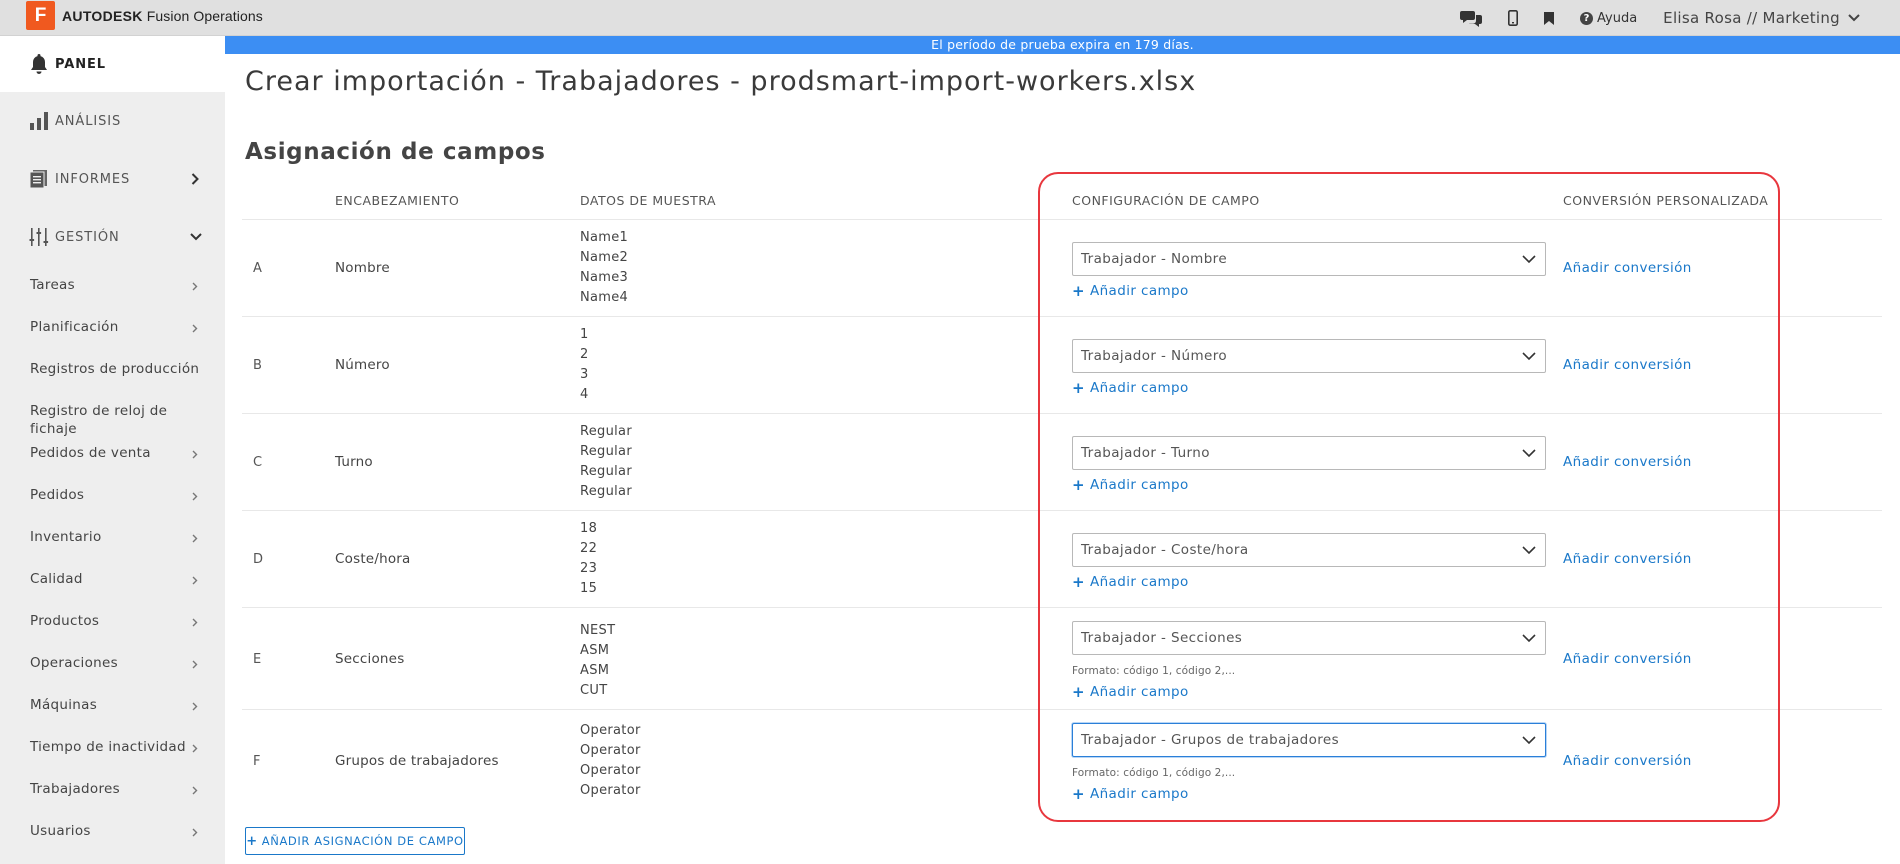 Image resolution: width=1900 pixels, height=864 pixels. Describe the element at coordinates (99, 420) in the screenshot. I see `sidebar-item-label: Registro de reloj de fichaje` at that location.